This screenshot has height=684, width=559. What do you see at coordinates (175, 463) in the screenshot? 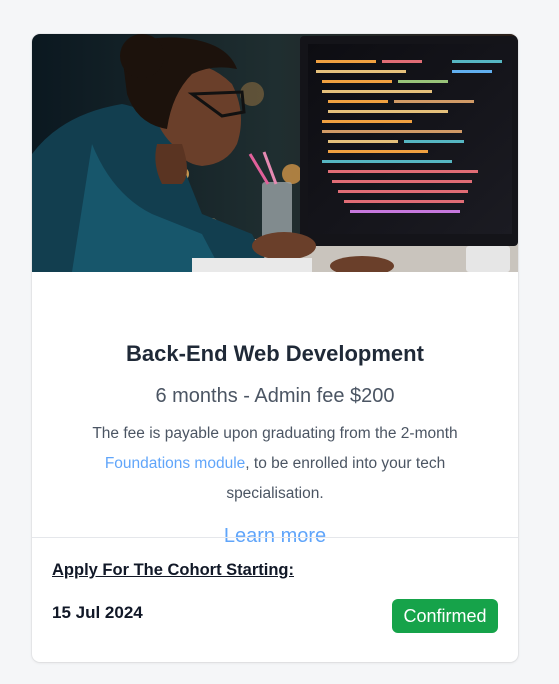
I see `foundations-module-link: Foundations module` at bounding box center [175, 463].